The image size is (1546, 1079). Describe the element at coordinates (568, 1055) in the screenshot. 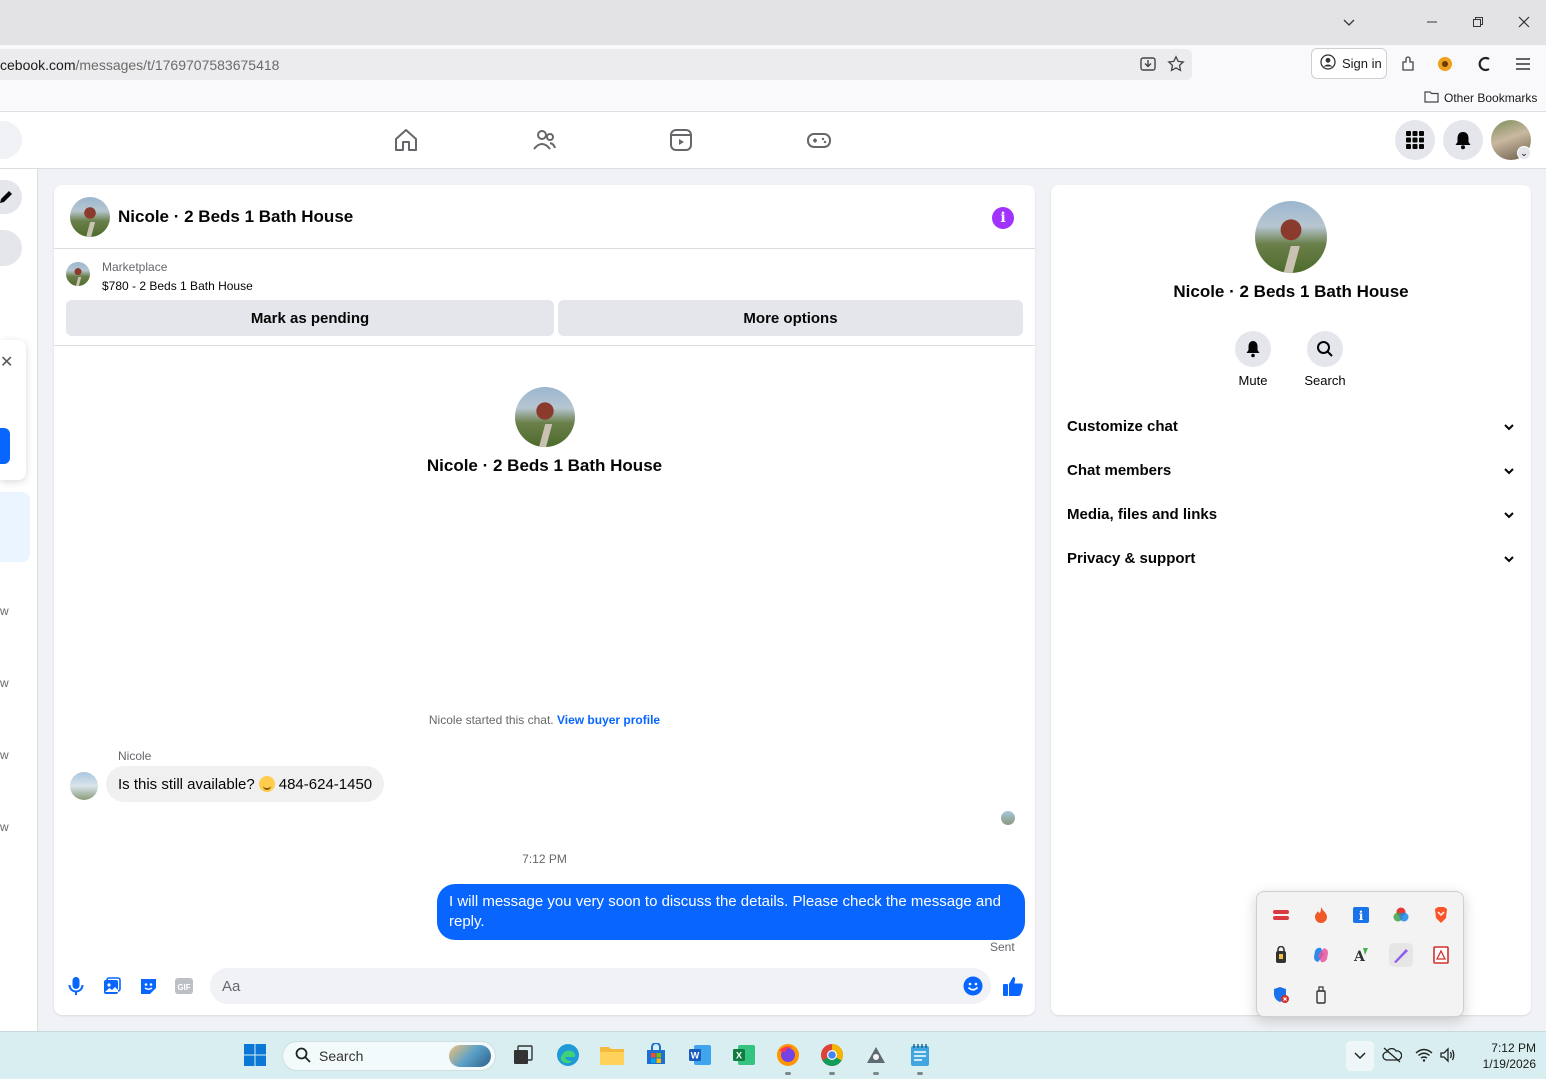

I see `edge-icon` at that location.